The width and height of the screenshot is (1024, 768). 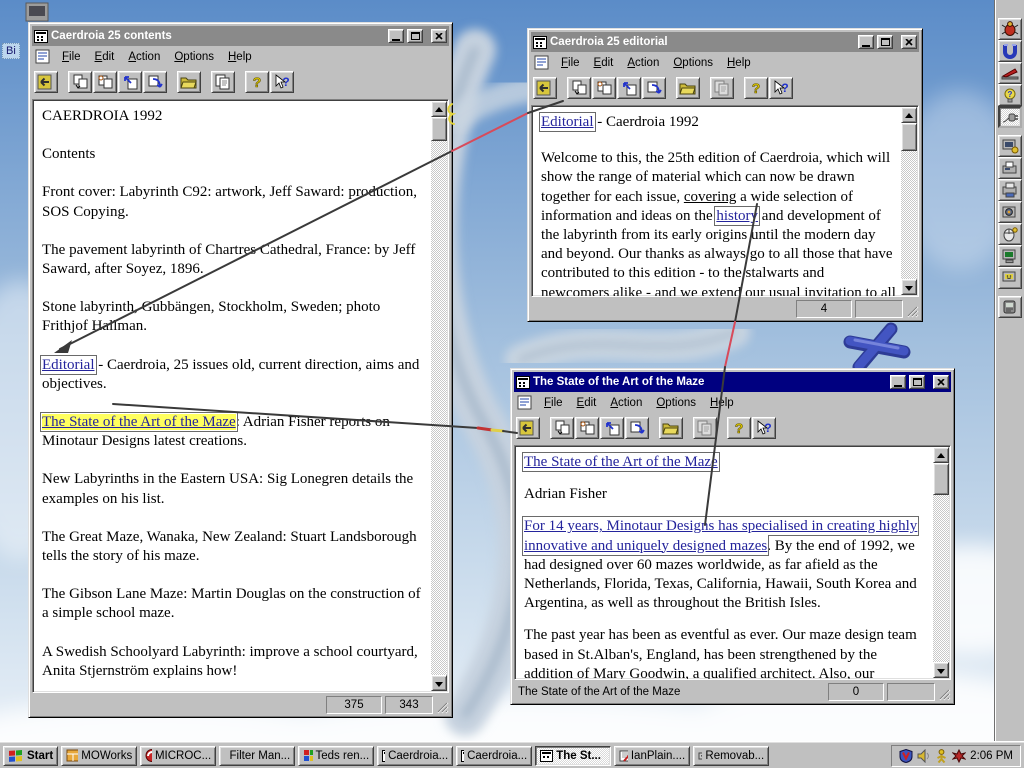 What do you see at coordinates (1010, 278) in the screenshot?
I see `terminal-smiley-icon` at bounding box center [1010, 278].